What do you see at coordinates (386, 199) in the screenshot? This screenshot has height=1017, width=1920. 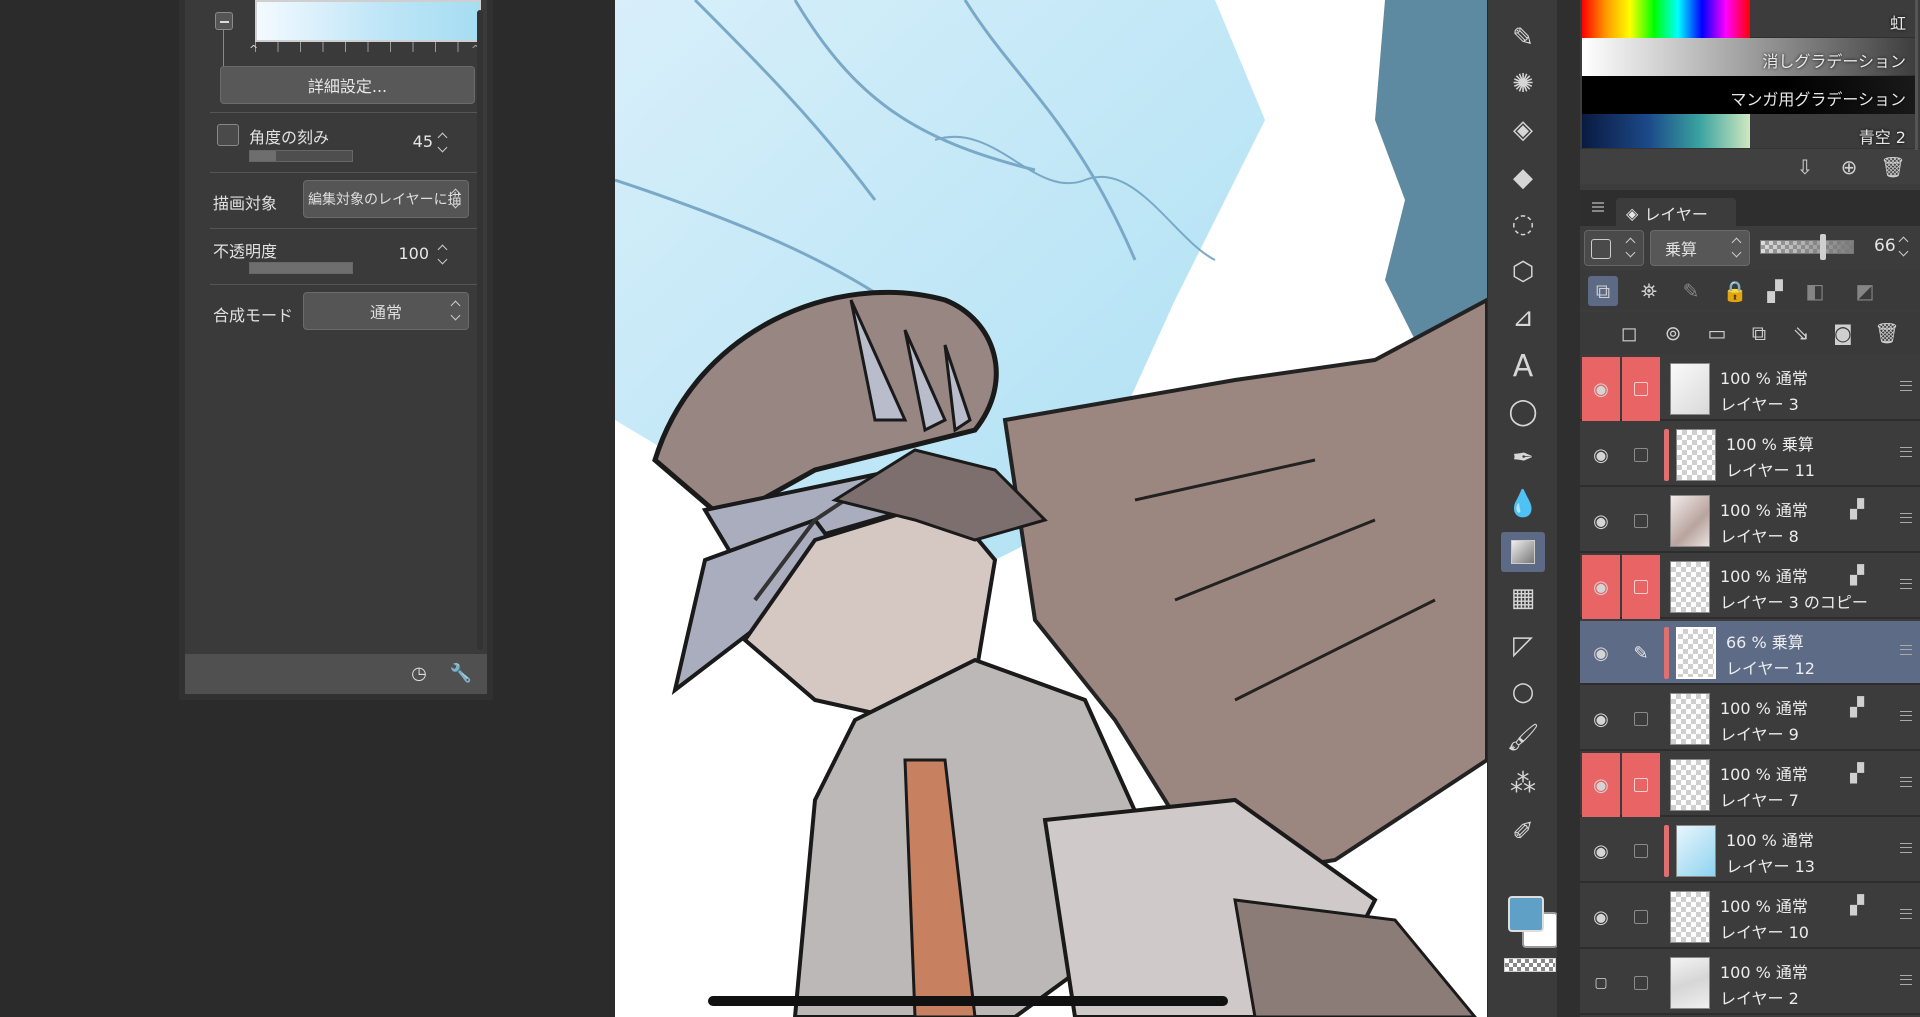 I see `draw-target-dropdown: 編集対象のレイヤーに描` at bounding box center [386, 199].